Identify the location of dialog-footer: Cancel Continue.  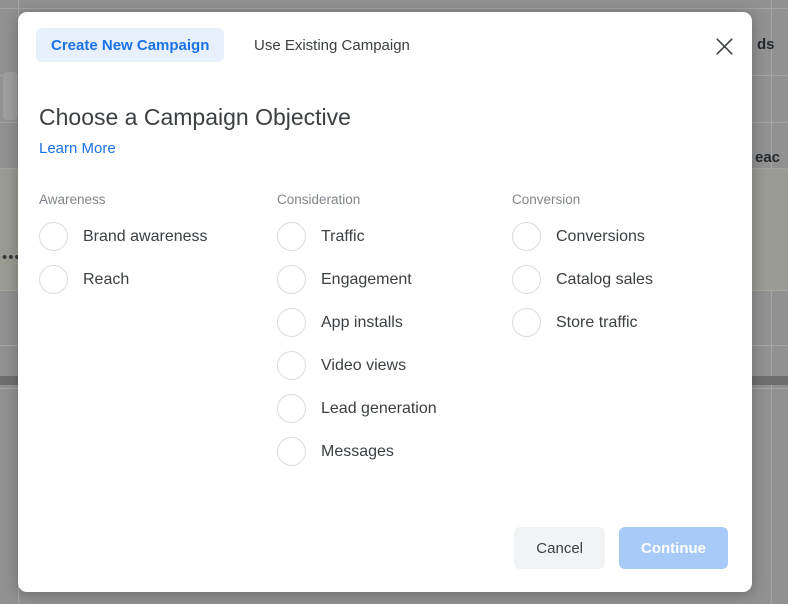
(621, 548).